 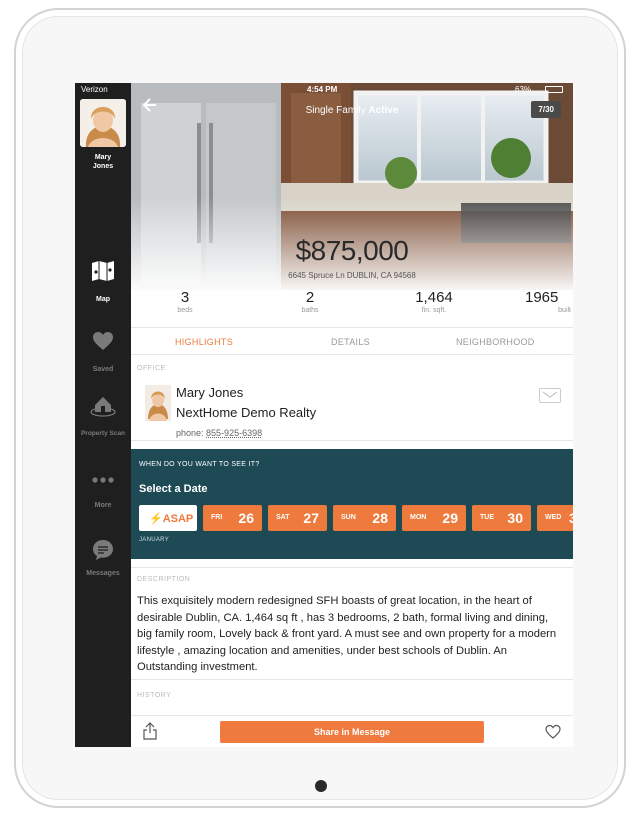 What do you see at coordinates (523, 89) in the screenshot?
I see `battery-text: 63%` at bounding box center [523, 89].